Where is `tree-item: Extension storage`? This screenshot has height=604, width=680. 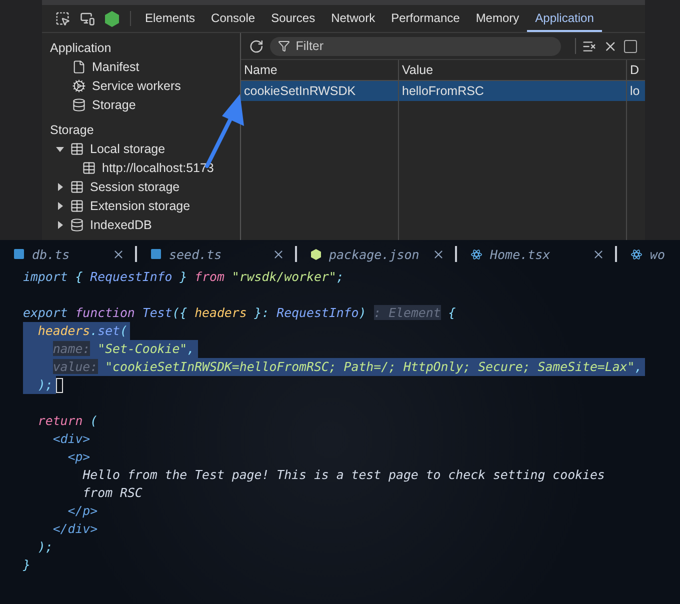
tree-item: Extension storage is located at coordinates (120, 205).